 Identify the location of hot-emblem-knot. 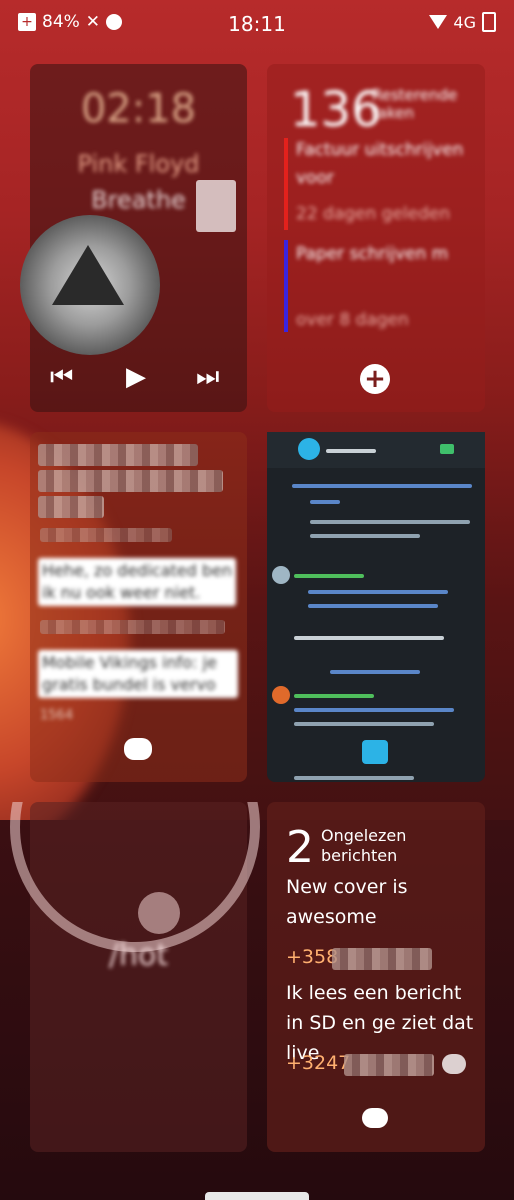
(159, 913).